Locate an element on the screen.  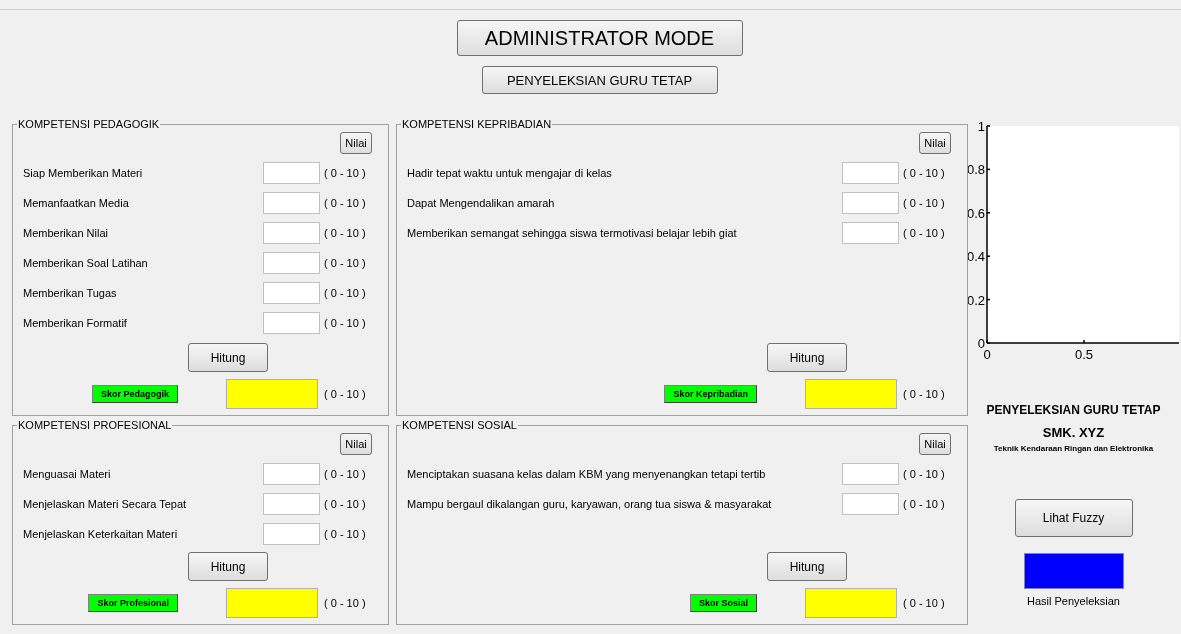
score-label: Skor Profesional is located at coordinates (133, 603).